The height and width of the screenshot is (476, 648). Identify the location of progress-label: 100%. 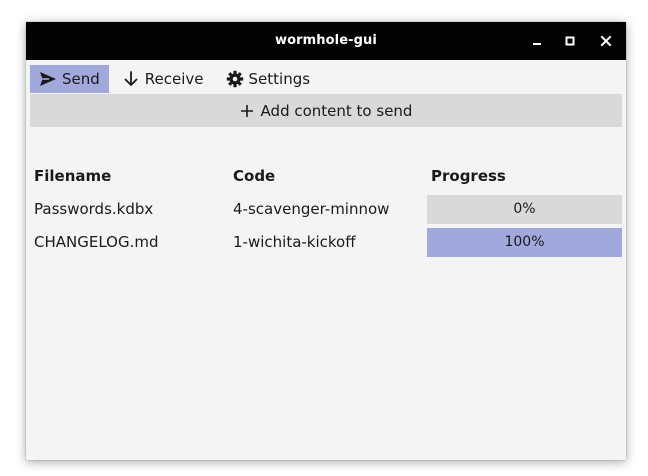
(524, 242).